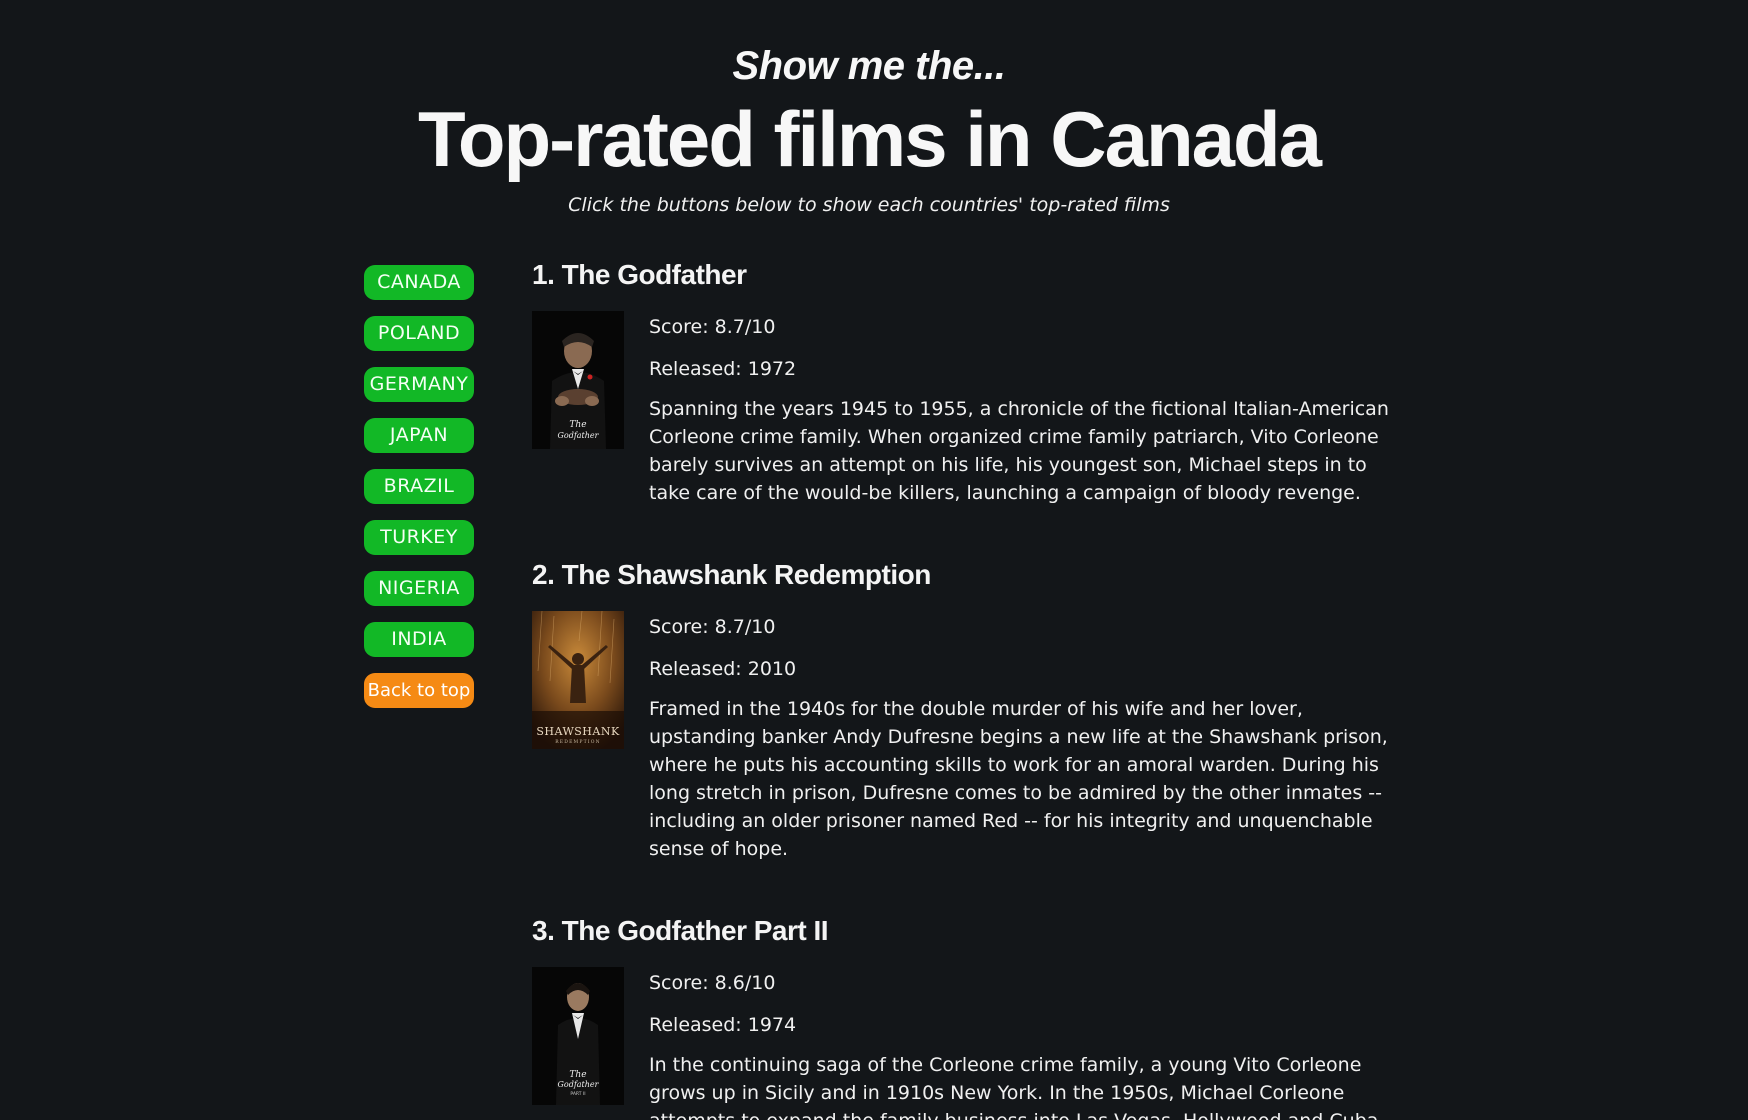 The image size is (1748, 1120). I want to click on country-button-india: INDIA, so click(419, 639).